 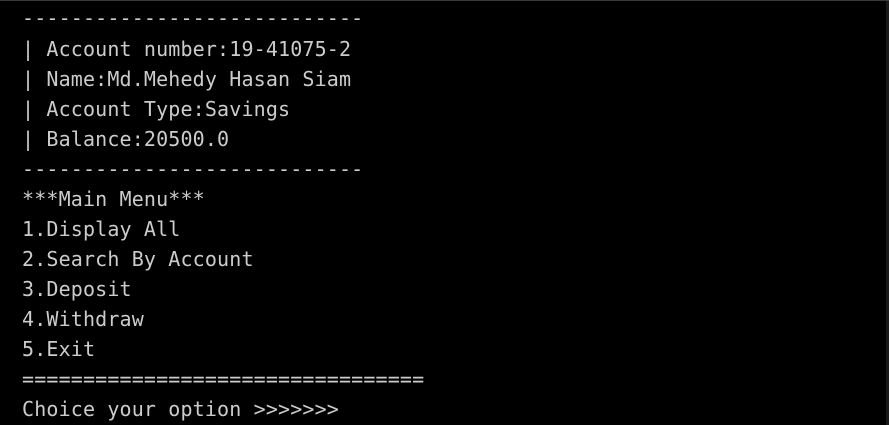 I want to click on account-number-line: | Account number:19-41075-2, so click(x=187, y=49).